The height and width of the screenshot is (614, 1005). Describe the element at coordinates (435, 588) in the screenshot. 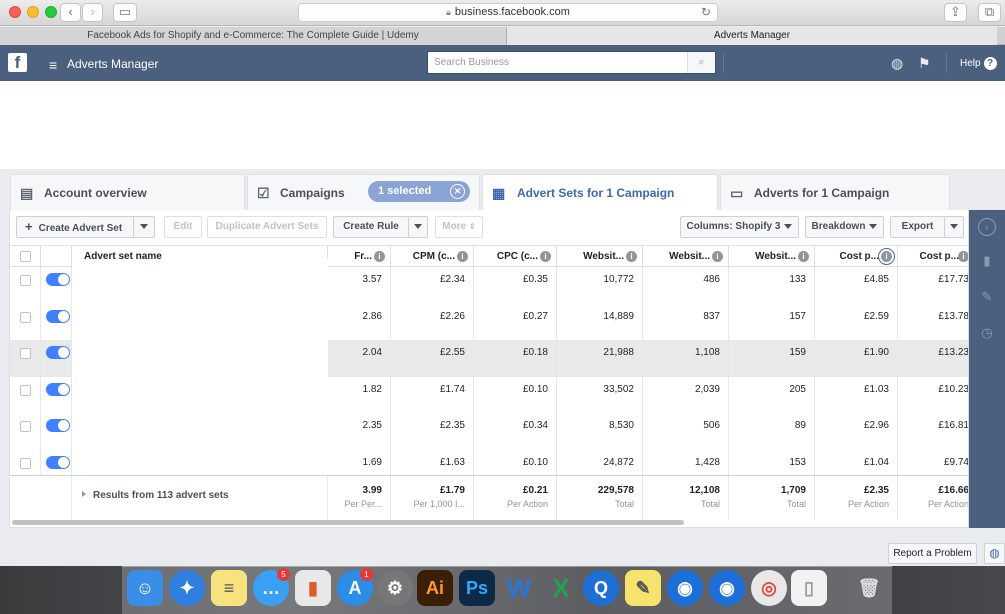

I see `illustrator-icon: Ai` at that location.